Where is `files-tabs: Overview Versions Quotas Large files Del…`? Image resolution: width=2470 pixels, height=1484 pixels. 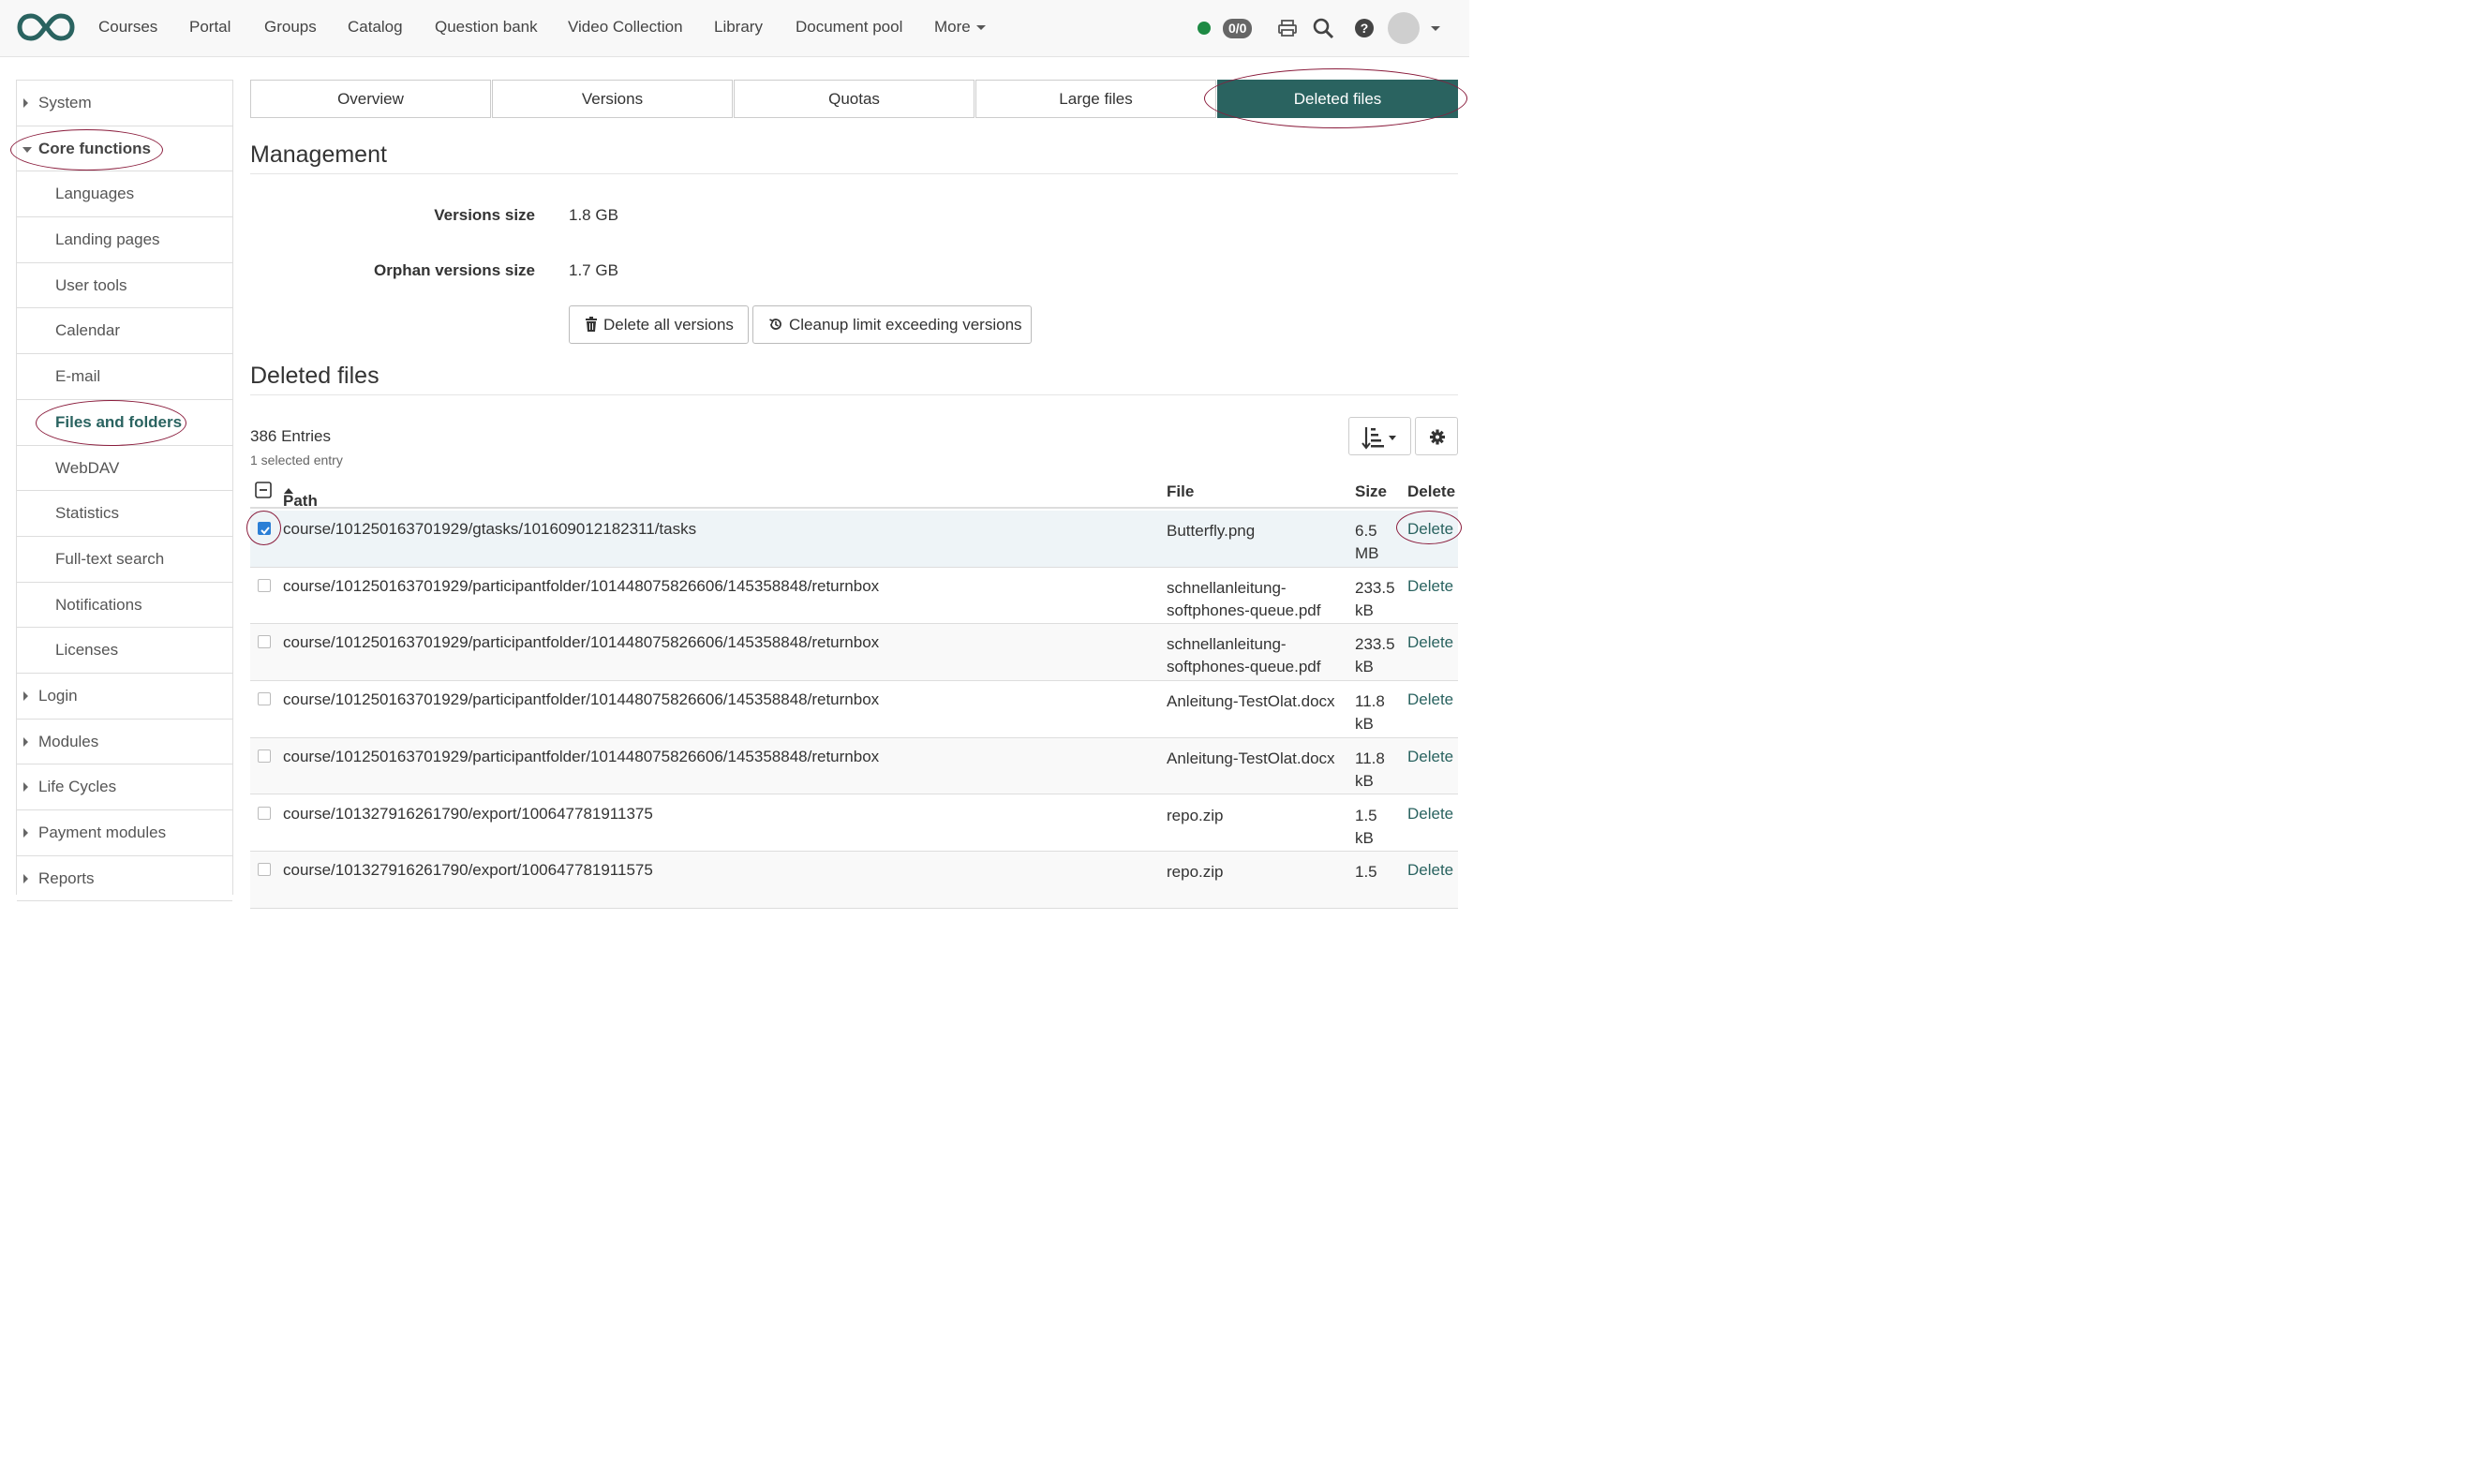
files-tabs: Overview Versions Quotas Large files Del… is located at coordinates (854, 99).